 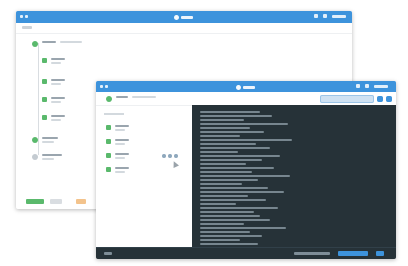 I want to click on back-titlebar-menu, so click(x=24, y=16).